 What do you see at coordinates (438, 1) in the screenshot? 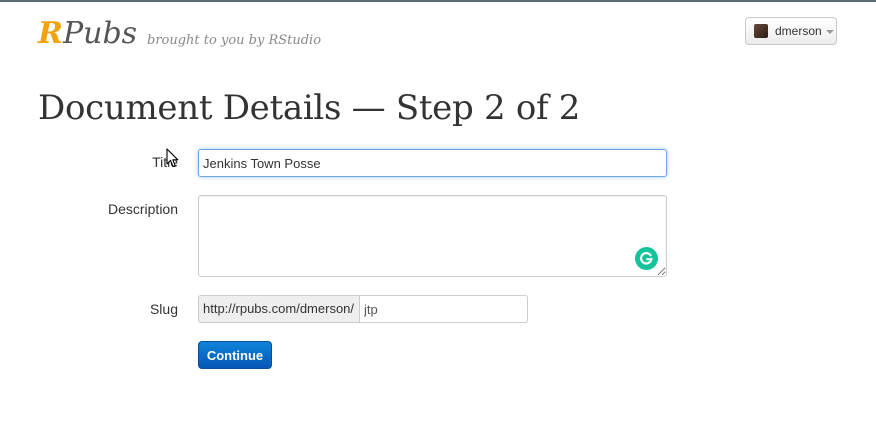
I see `top-border` at bounding box center [438, 1].